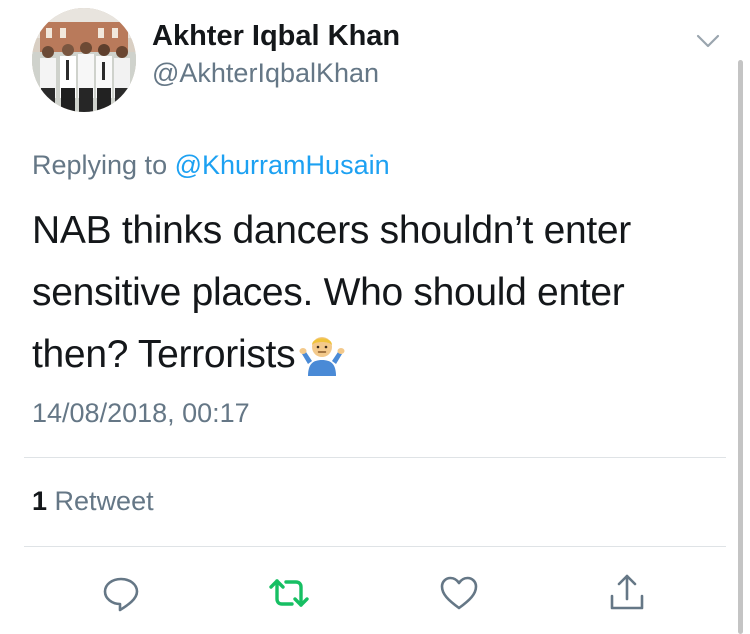 Image resolution: width=750 pixels, height=634 pixels. What do you see at coordinates (282, 165) in the screenshot?
I see `reply-mention-link: @KhurramHusain` at bounding box center [282, 165].